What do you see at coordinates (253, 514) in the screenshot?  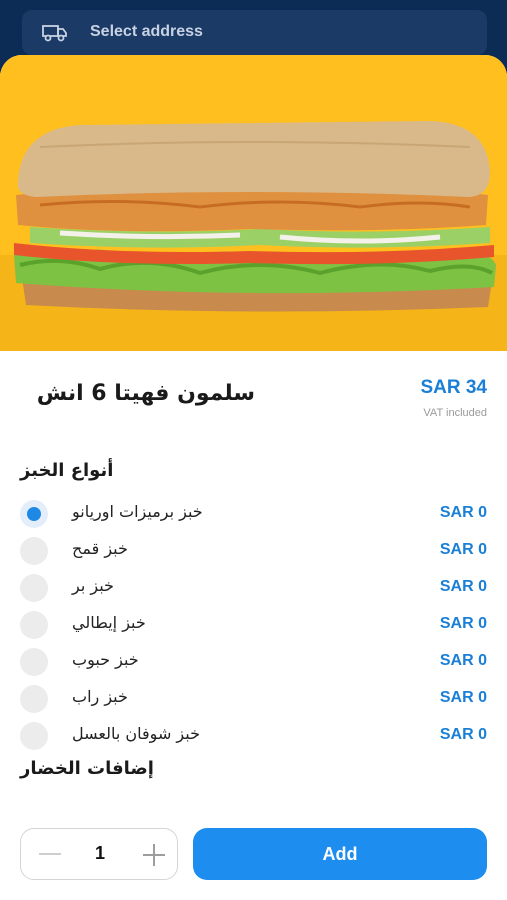 I see `bread-option-0: خبز برميزات اوريانو SAR 0` at bounding box center [253, 514].